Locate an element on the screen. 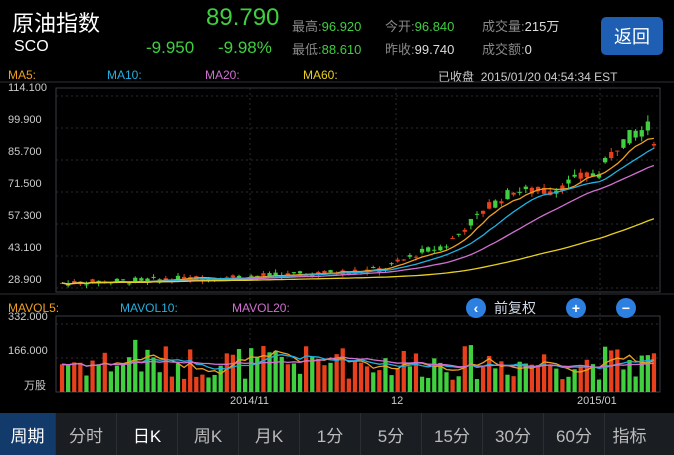 The width and height of the screenshot is (674, 455). tab-15min: 15分 is located at coordinates (452, 434).